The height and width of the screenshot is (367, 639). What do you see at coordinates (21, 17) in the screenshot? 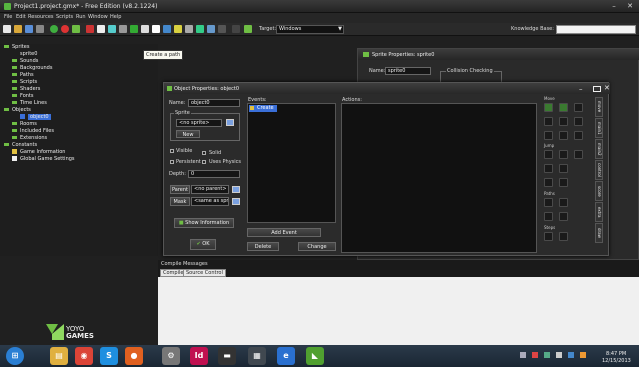
I see `menu-edit: Edit` at bounding box center [21, 17].